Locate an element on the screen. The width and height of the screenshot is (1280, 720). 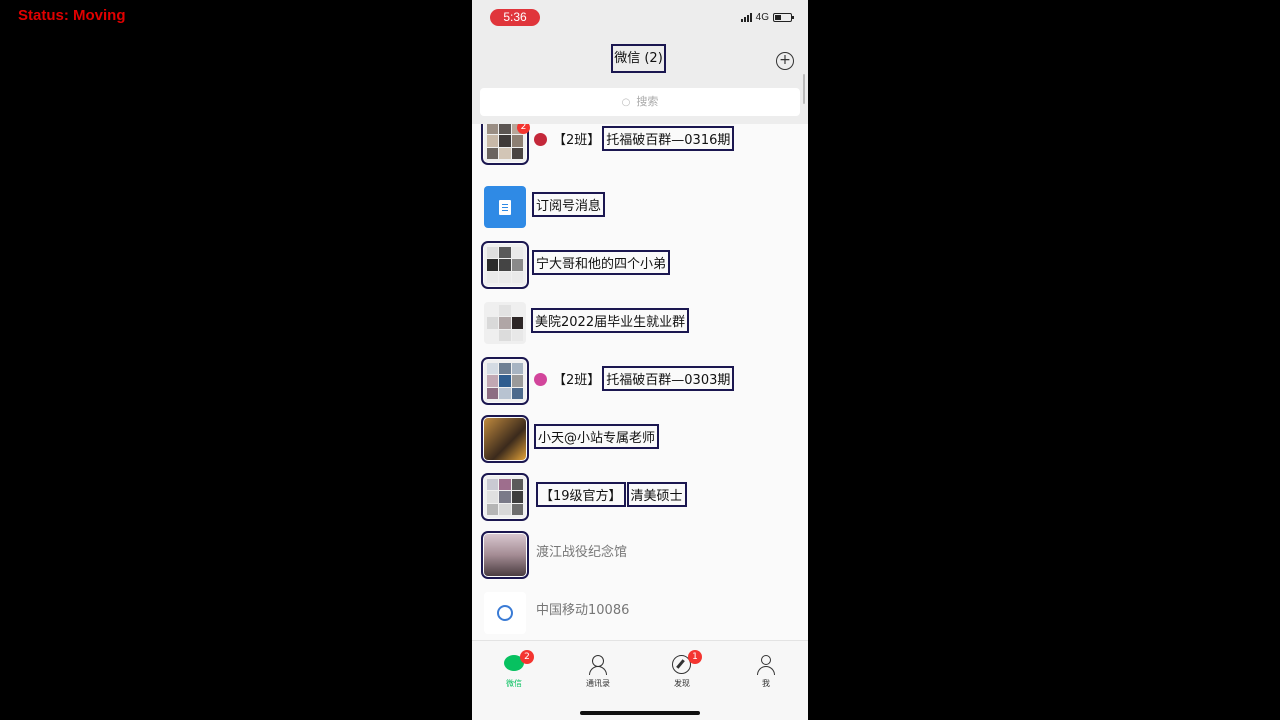
heart-emoji-icon is located at coordinates (540, 379).